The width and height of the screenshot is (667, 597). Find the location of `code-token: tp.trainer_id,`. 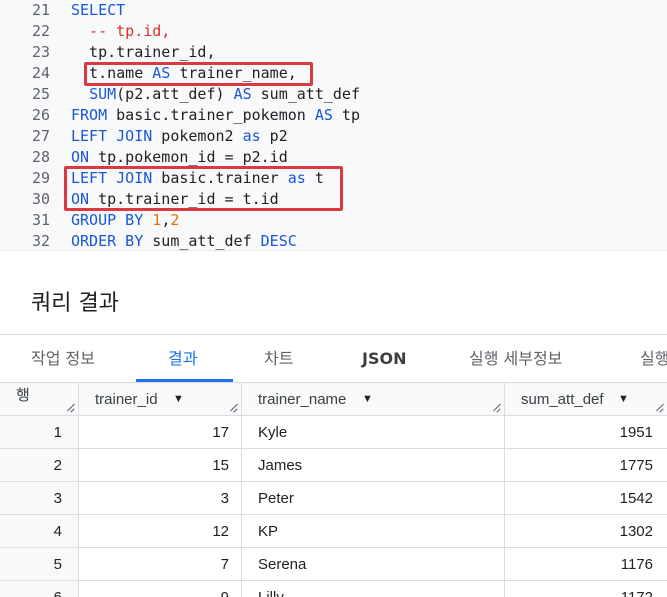

code-token: tp.trainer_id, is located at coordinates (143, 52).